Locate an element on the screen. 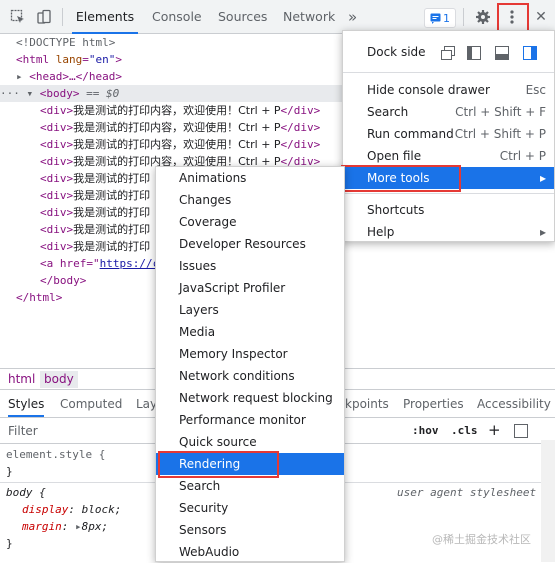 The width and height of the screenshot is (555, 563). tool-quick-source: Quick source is located at coordinates (250, 442).